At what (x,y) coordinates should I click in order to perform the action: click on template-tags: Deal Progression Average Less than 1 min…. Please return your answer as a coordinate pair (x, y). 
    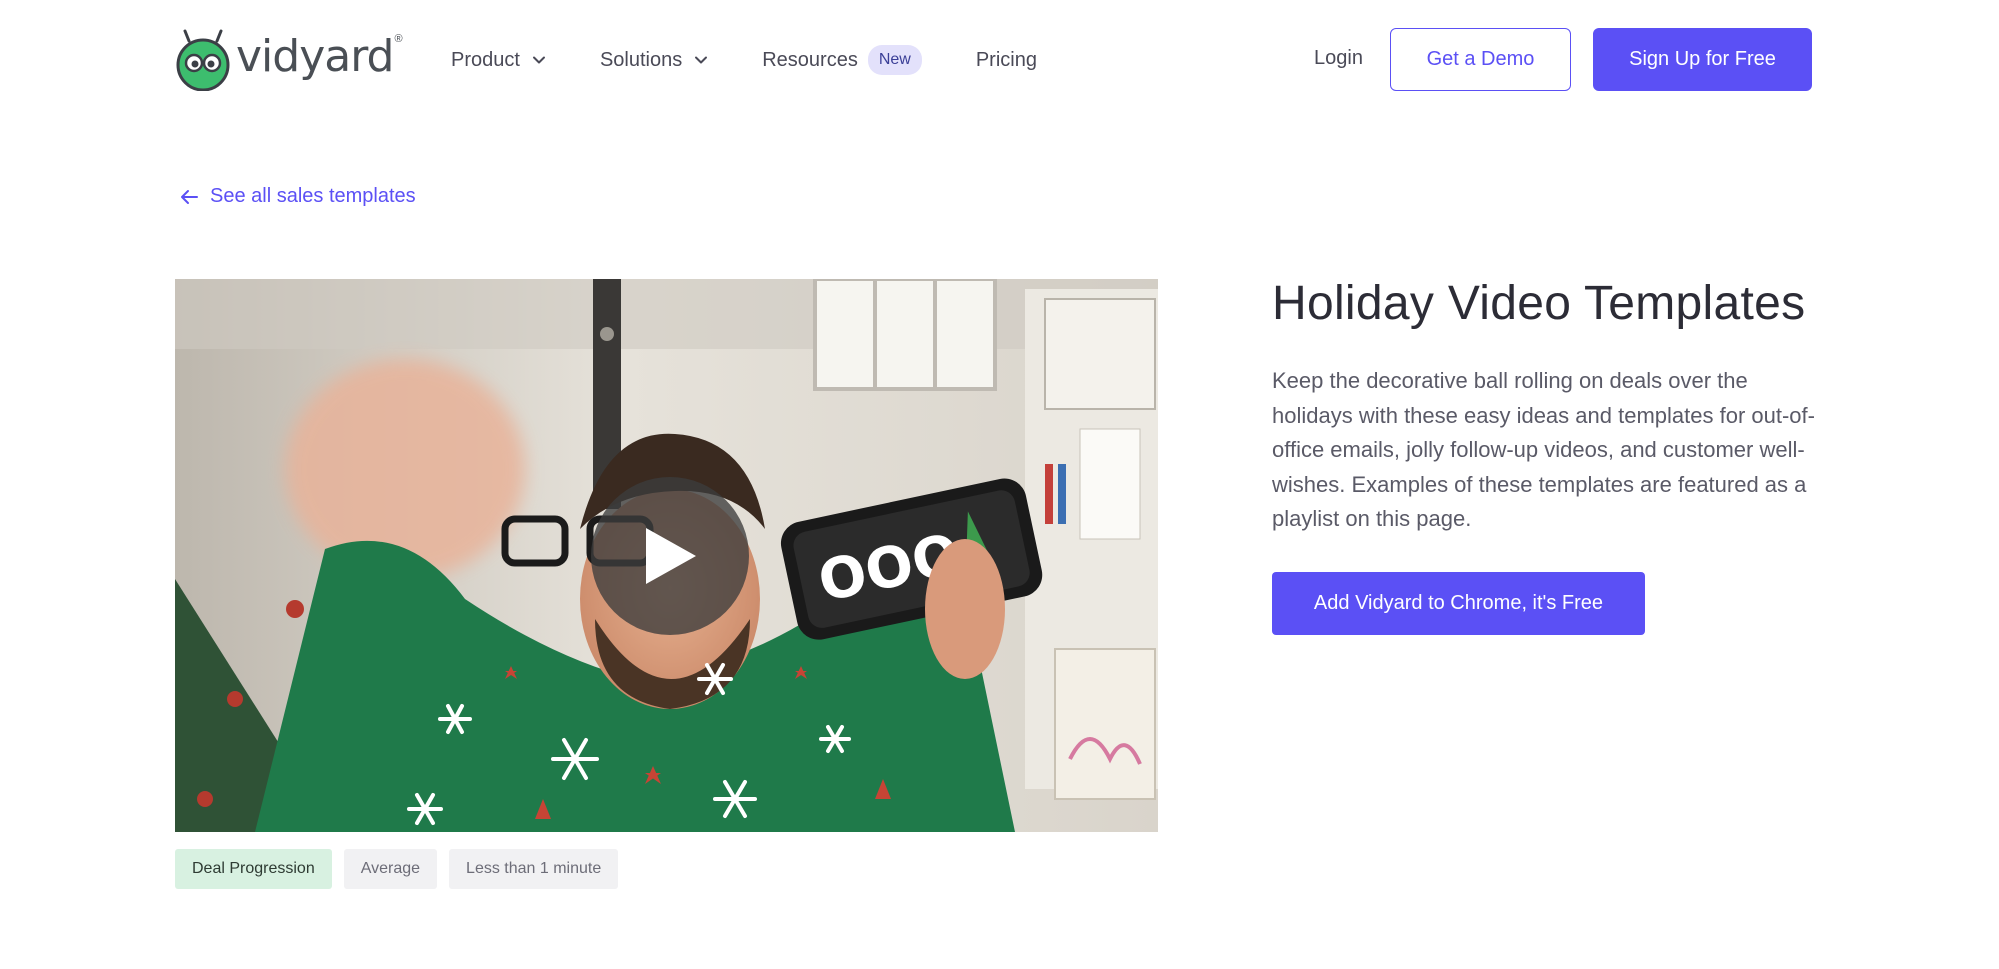
    Looking at the image, I should click on (402, 869).